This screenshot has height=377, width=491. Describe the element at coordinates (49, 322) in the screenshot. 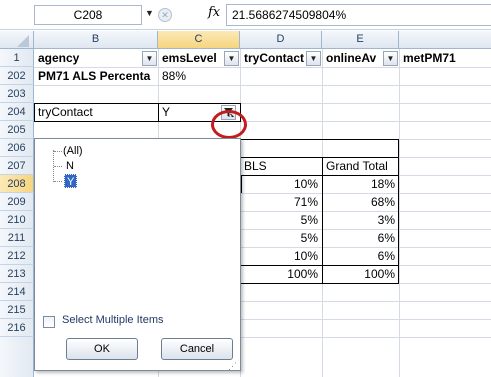

I see `select-multiple-checkbox` at that location.